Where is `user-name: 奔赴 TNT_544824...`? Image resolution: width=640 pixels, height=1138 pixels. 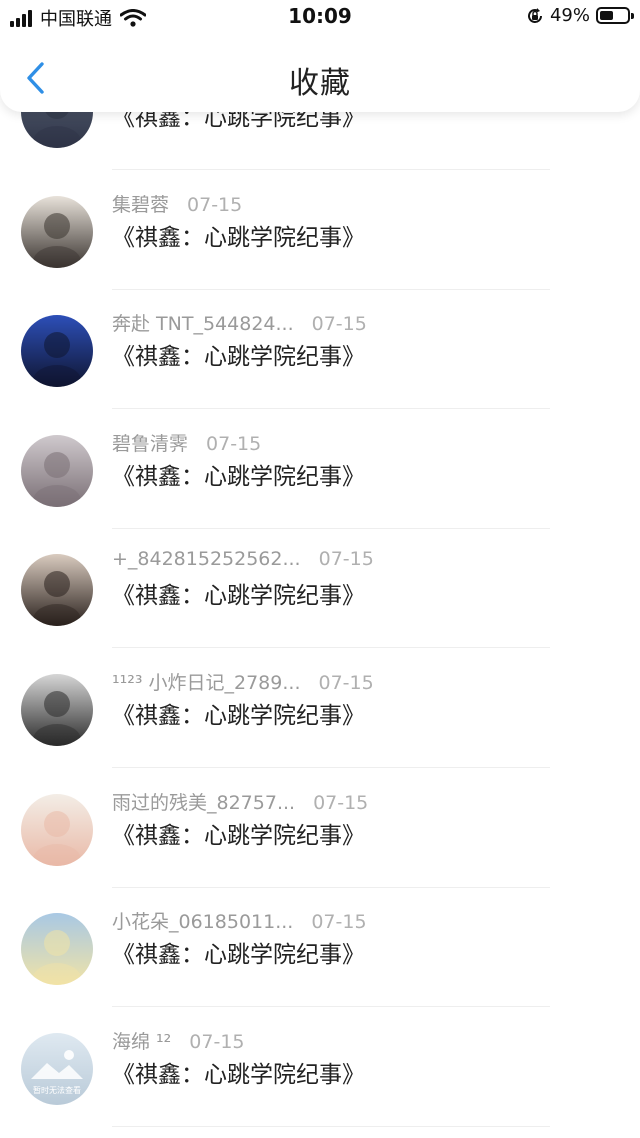
user-name: 奔赴 TNT_544824... is located at coordinates (203, 324).